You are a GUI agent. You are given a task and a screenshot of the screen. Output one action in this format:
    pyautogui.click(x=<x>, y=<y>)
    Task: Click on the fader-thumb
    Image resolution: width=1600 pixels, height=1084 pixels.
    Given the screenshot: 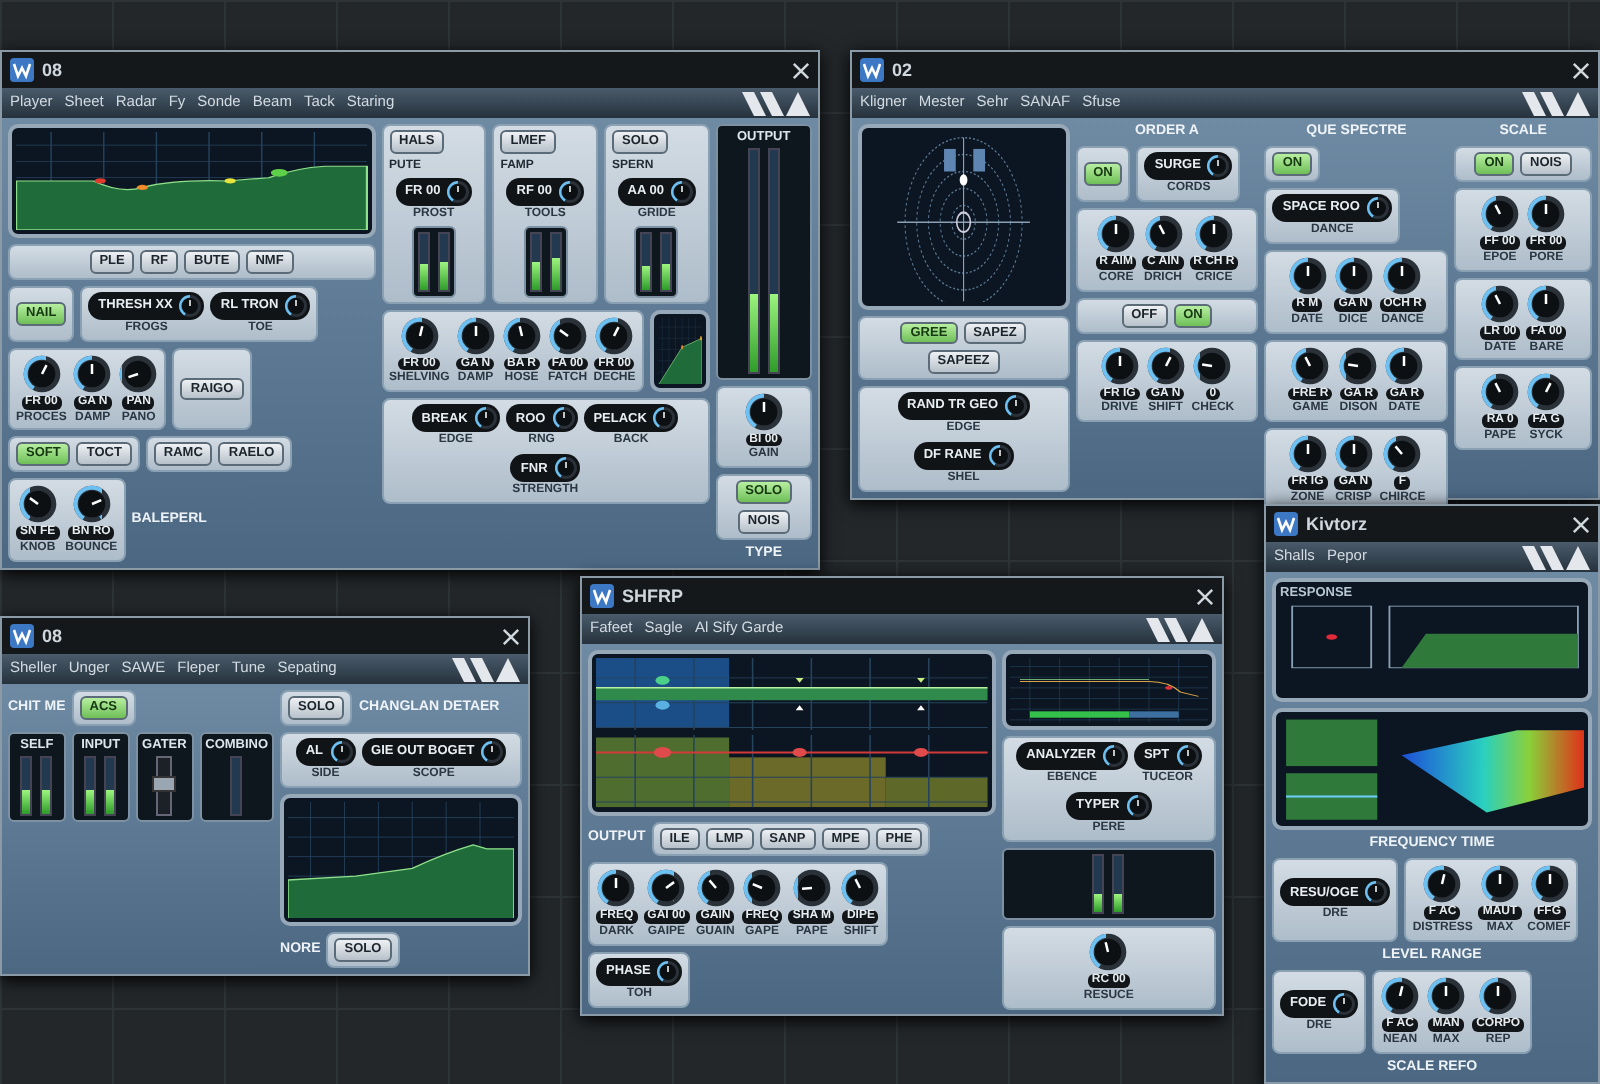 What is the action you would take?
    pyautogui.click(x=164, y=783)
    